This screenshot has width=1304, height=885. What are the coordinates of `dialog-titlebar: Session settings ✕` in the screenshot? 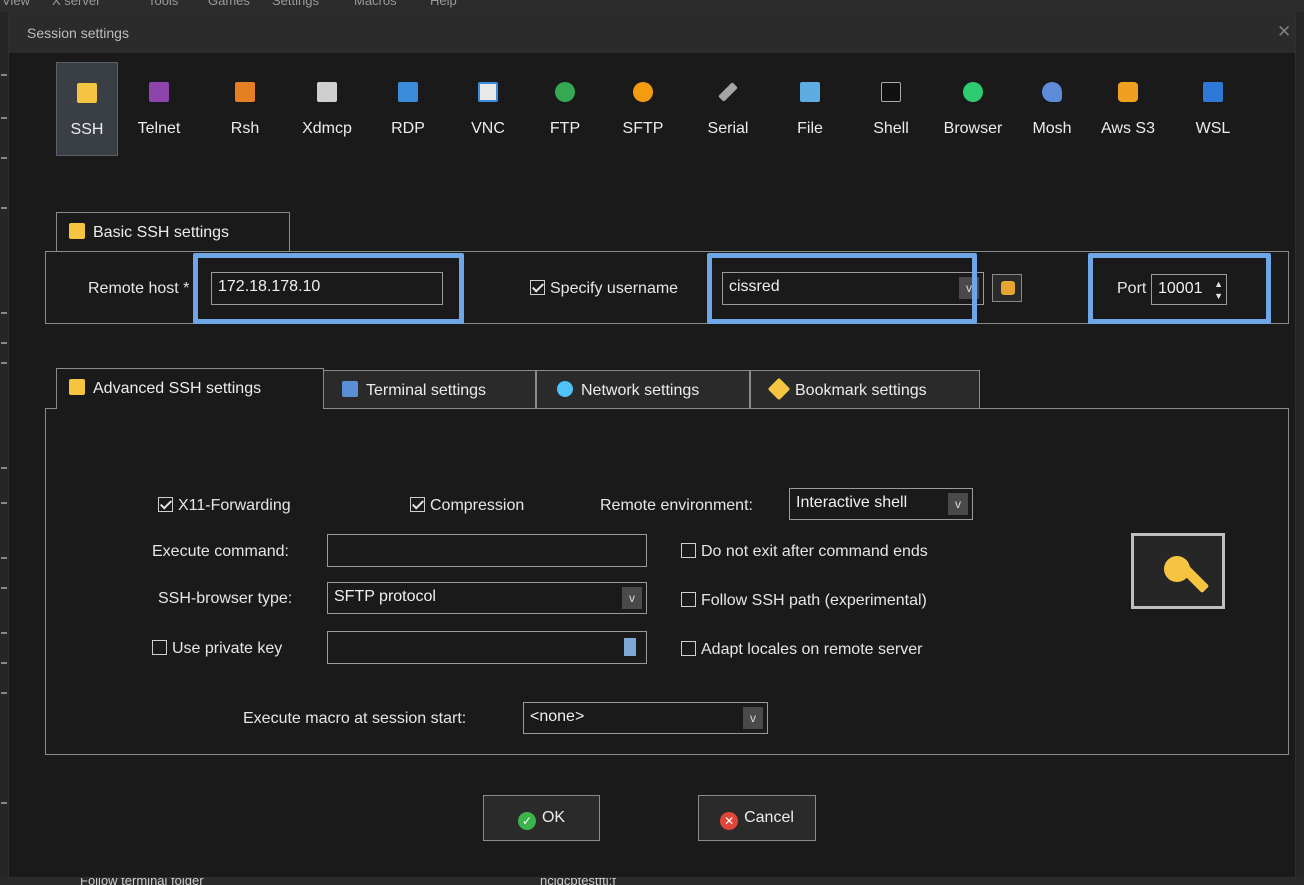 It's located at (652, 33).